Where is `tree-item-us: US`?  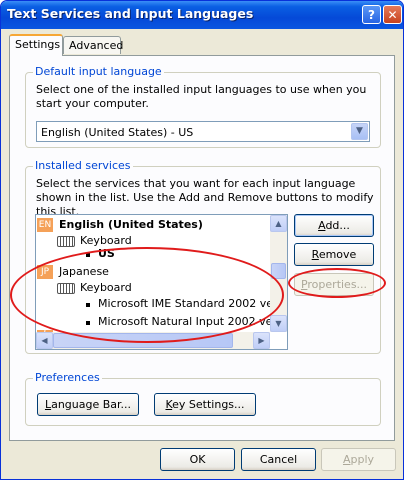 tree-item-us: US is located at coordinates (106, 254).